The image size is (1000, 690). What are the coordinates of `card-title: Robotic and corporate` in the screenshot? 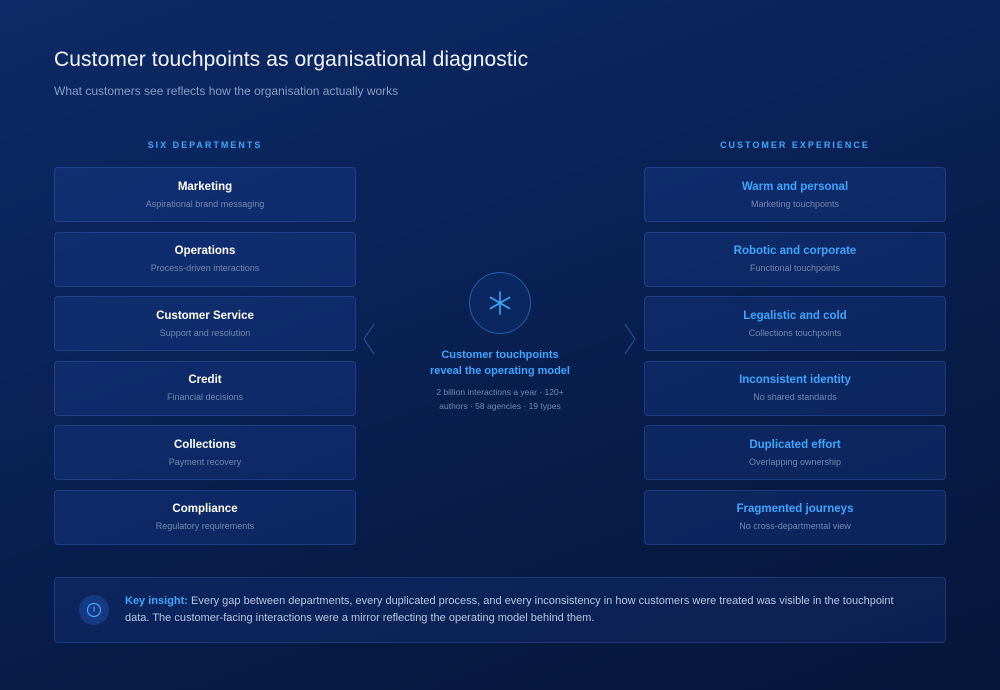 It's located at (795, 251).